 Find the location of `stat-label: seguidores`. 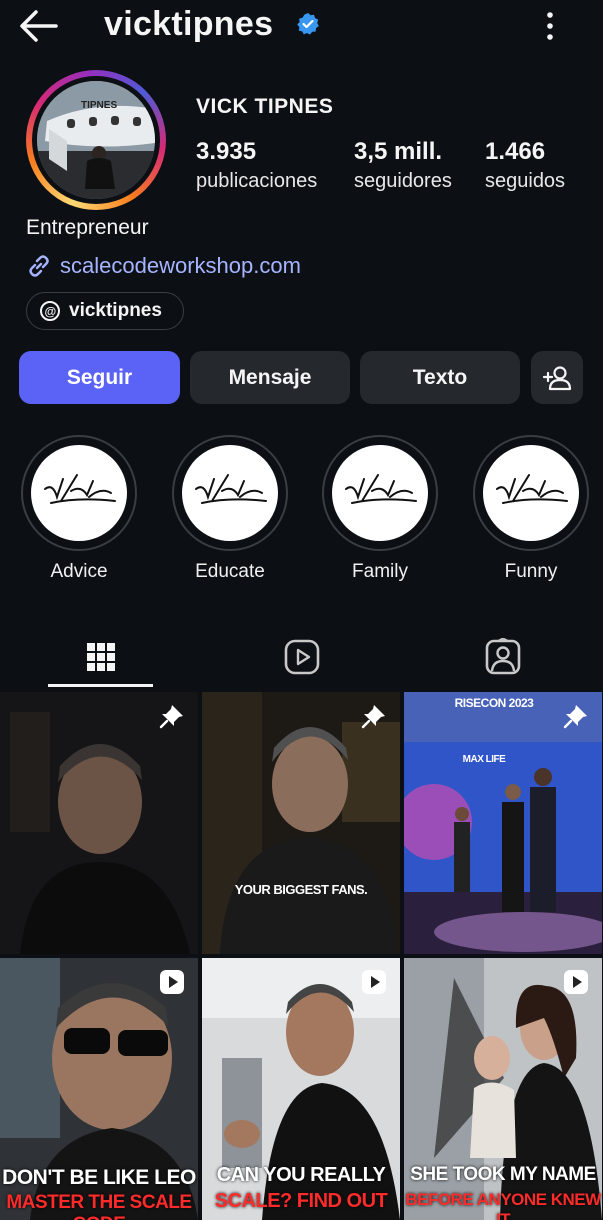

stat-label: seguidores is located at coordinates (403, 181).